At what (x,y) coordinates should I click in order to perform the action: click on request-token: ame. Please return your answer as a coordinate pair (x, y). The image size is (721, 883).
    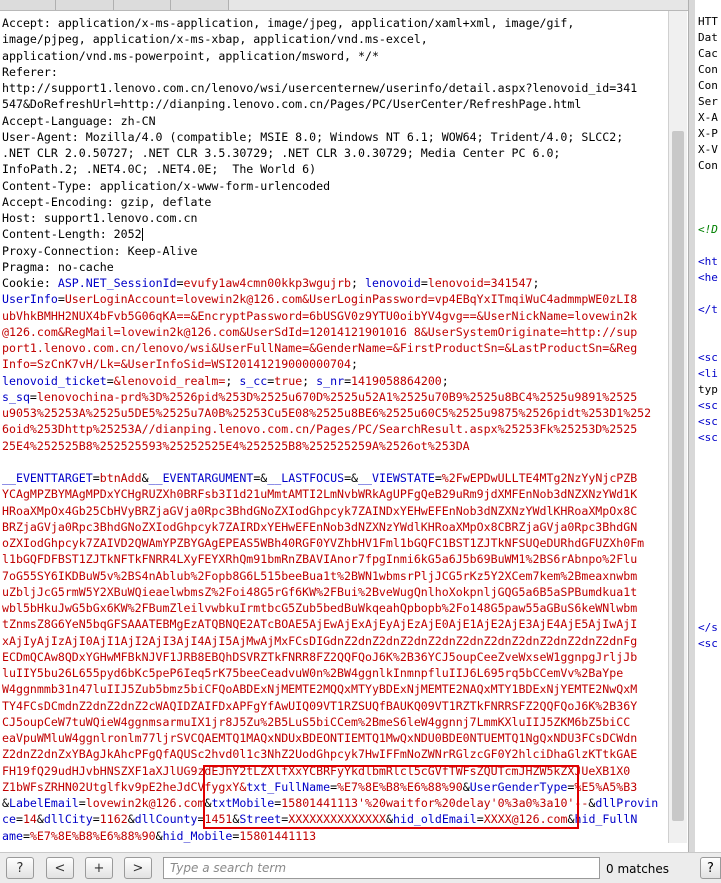
    Looking at the image, I should click on (12, 835).